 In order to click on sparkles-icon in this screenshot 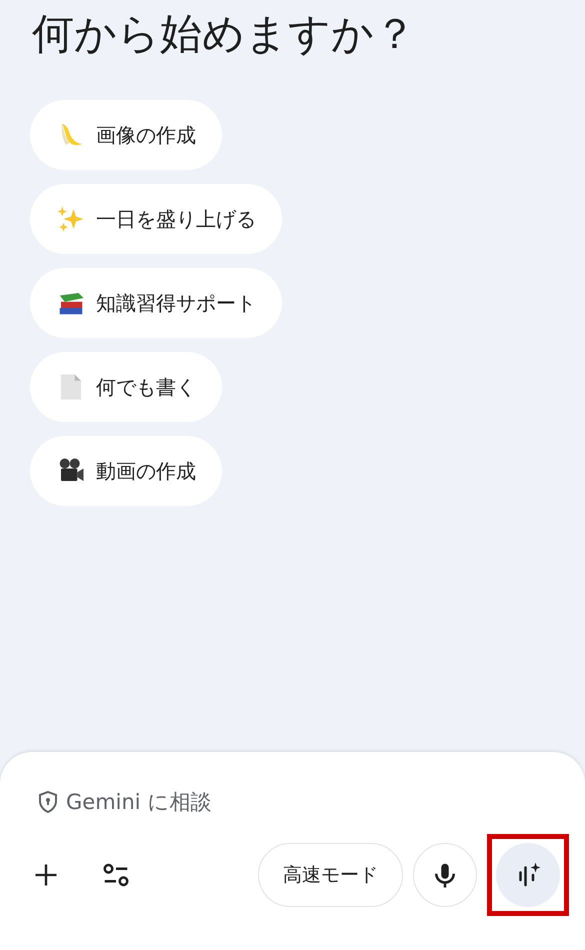, I will do `click(71, 219)`.